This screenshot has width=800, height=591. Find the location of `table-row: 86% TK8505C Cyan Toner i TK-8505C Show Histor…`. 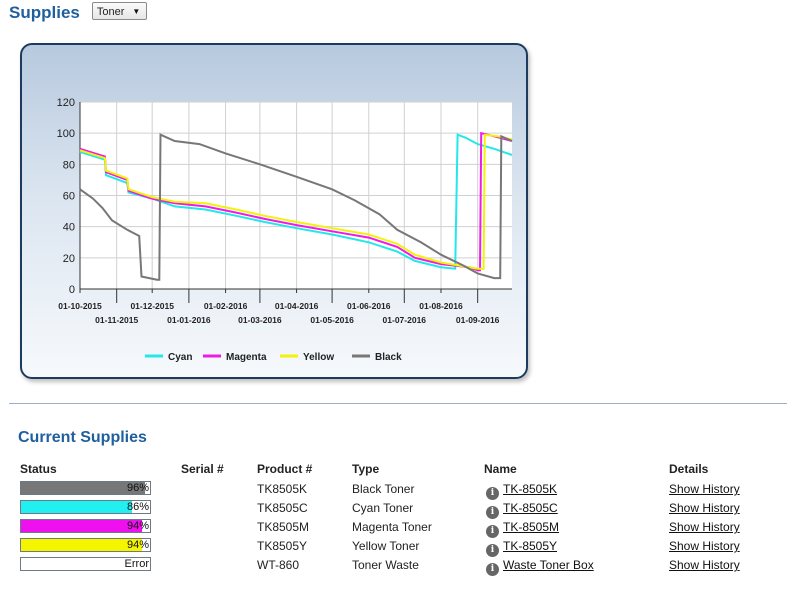

table-row: 86% TK8505C Cyan Toner i TK-8505C Show Histor… is located at coordinates (400, 509).